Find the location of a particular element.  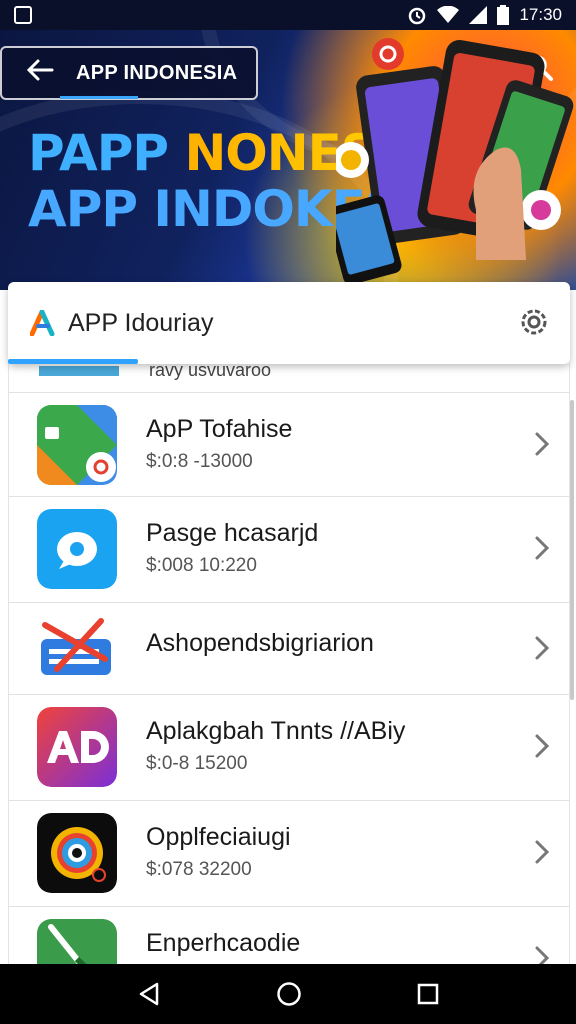

app-price: $:078 32200 is located at coordinates (199, 869).